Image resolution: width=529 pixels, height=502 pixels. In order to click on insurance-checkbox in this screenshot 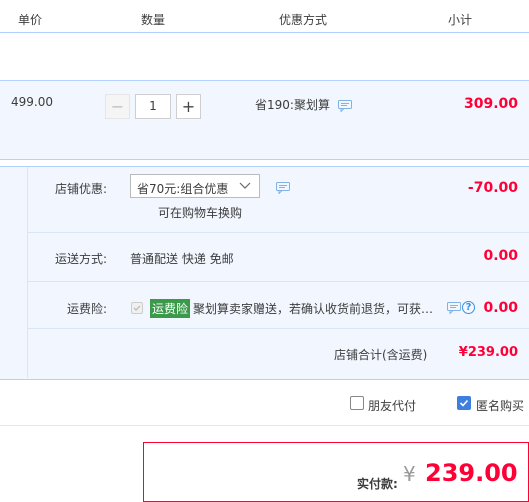, I will do `click(137, 308)`.